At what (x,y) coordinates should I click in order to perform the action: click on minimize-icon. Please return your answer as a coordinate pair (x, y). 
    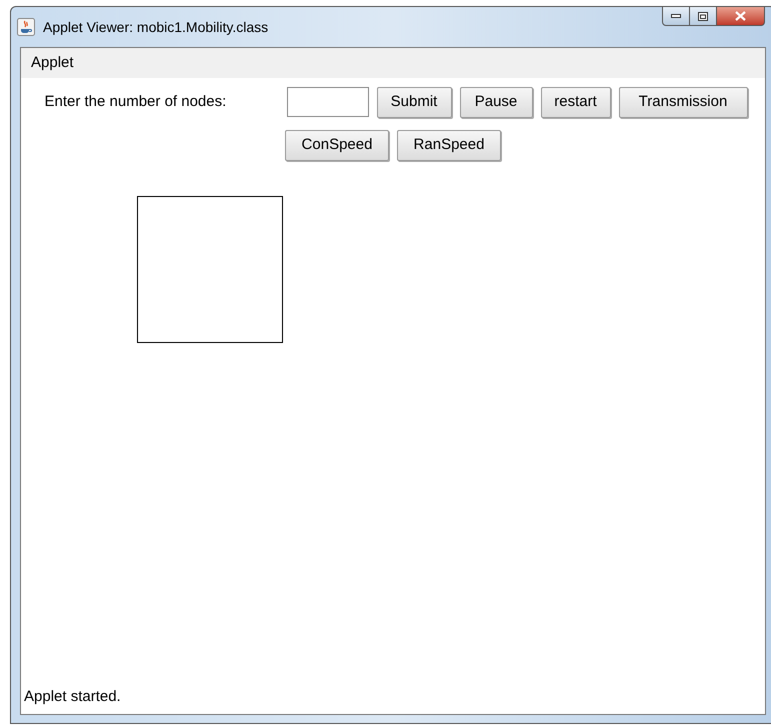
    Looking at the image, I should click on (676, 16).